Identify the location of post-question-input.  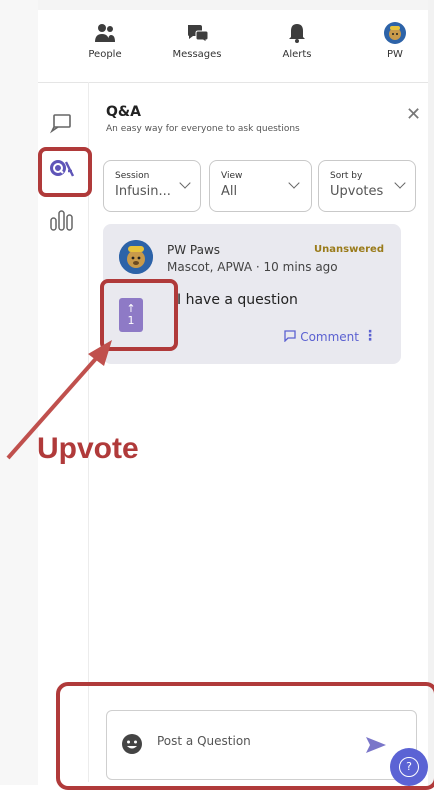
(257, 741).